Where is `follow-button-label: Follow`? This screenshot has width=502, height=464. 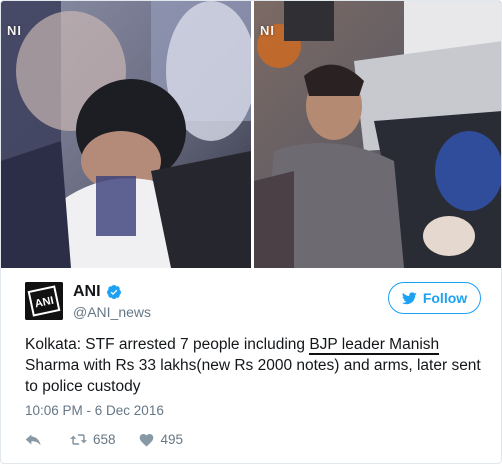
follow-button-label: Follow is located at coordinates (445, 298).